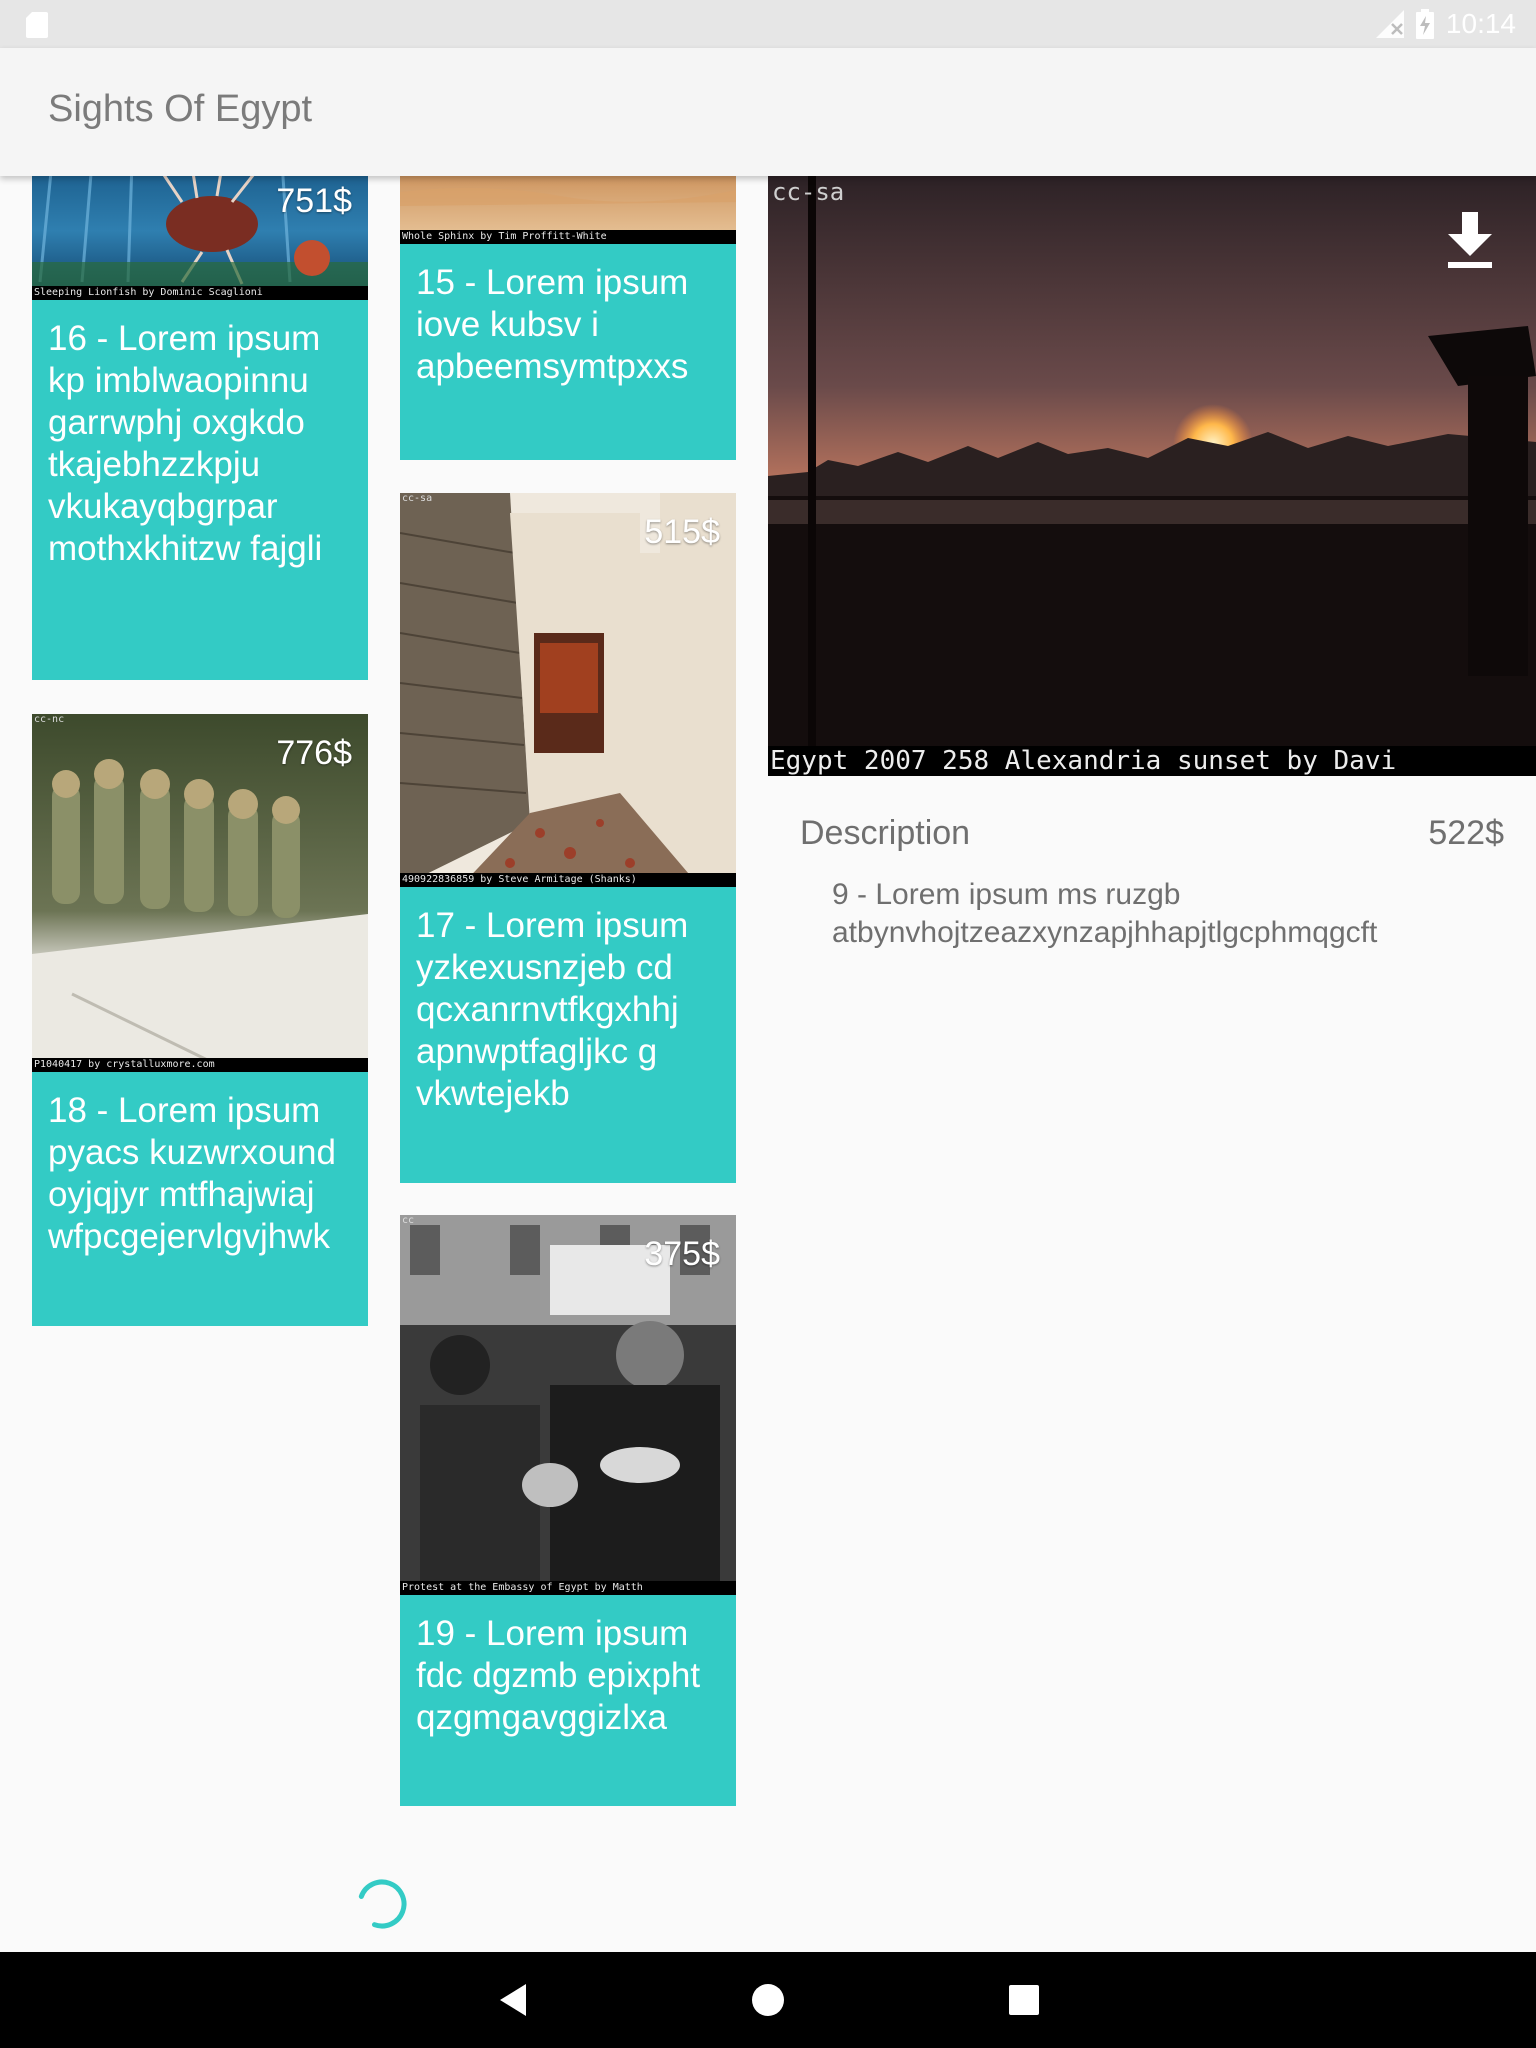 The height and width of the screenshot is (2048, 1536). I want to click on home-icon, so click(768, 2000).